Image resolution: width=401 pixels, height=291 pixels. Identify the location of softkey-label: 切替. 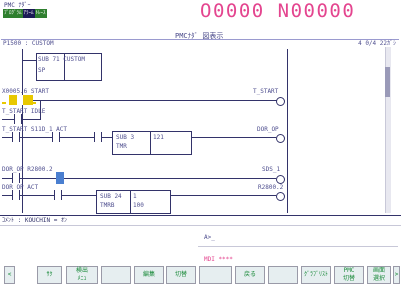
(180, 274).